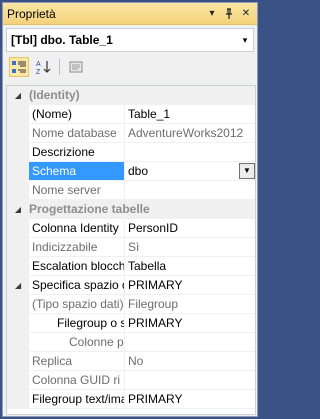 The width and height of the screenshot is (320, 419). What do you see at coordinates (190, 114) in the screenshot?
I see `property-value: Table_1` at bounding box center [190, 114].